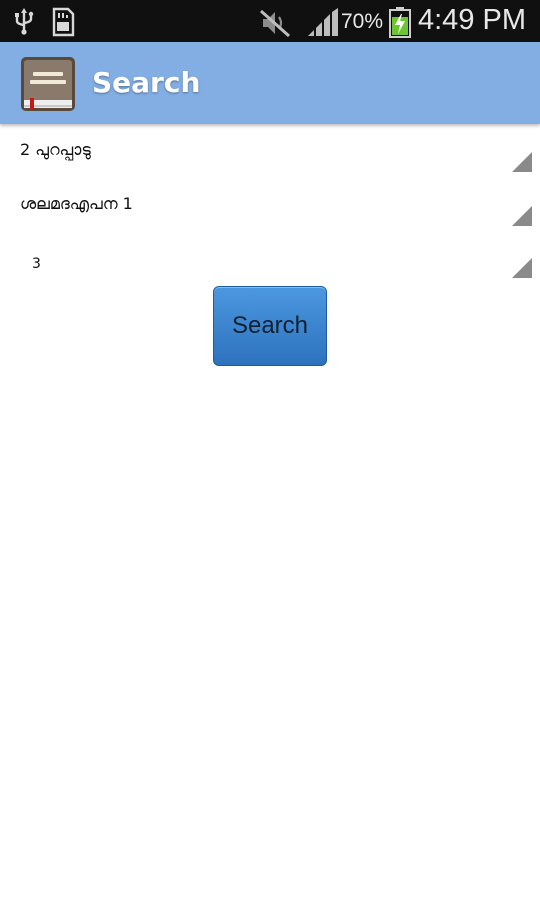 Image resolution: width=540 pixels, height=900 pixels. Describe the element at coordinates (63, 22) in the screenshot. I see `sd-card-icon` at that location.